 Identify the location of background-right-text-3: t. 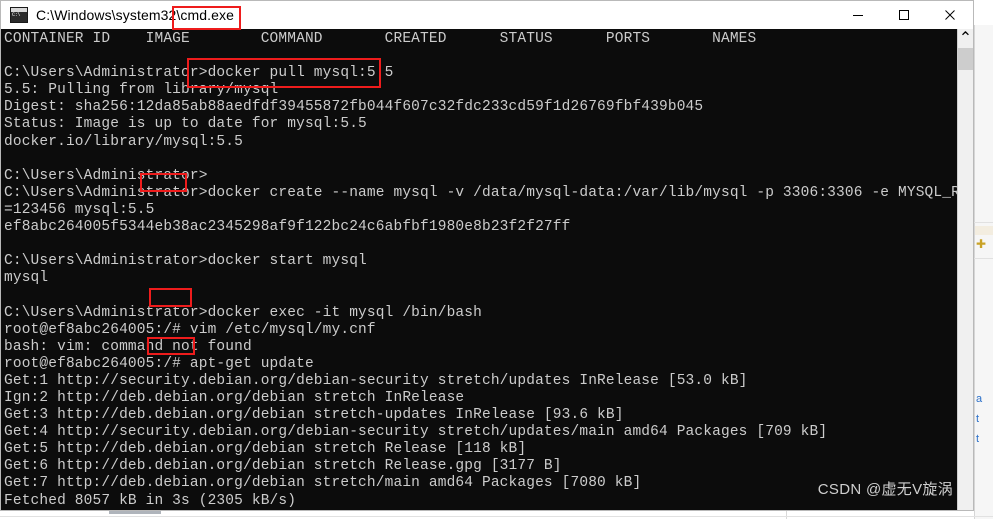
(978, 439).